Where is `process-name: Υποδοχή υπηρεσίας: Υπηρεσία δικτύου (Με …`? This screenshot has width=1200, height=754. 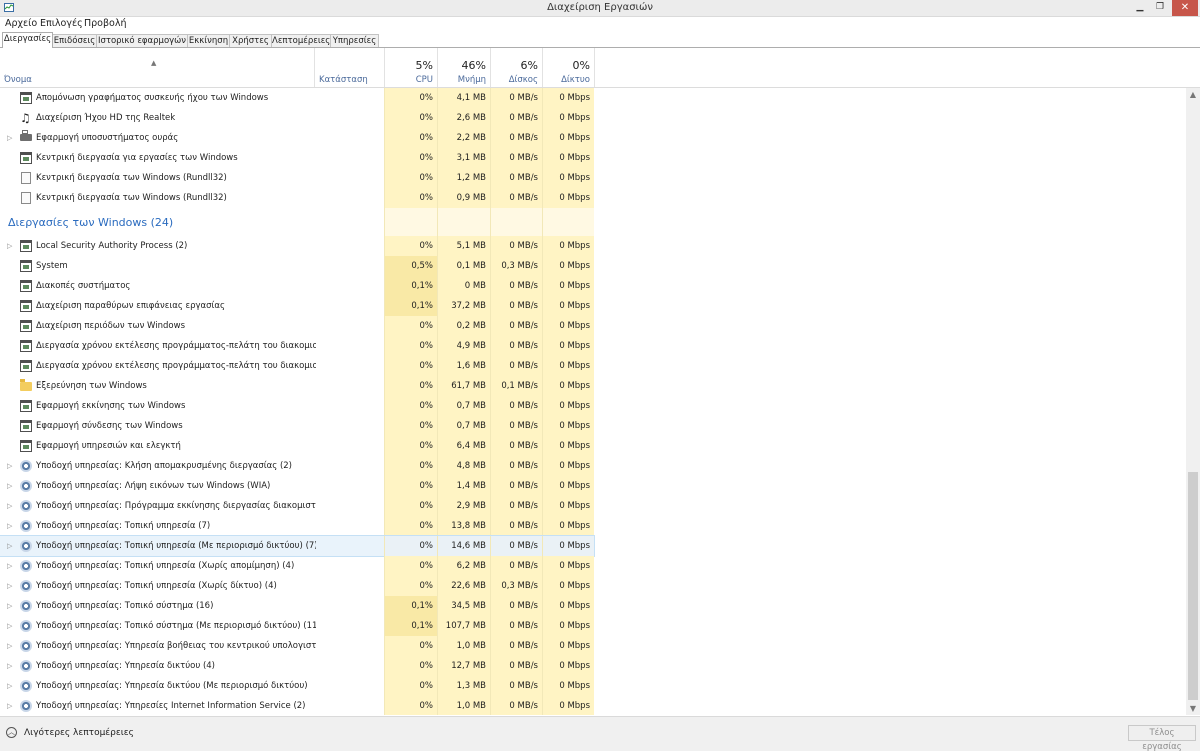
process-name: Υποδοχή υπηρεσίας: Υπηρεσία δικτύου (Με … is located at coordinates (172, 686).